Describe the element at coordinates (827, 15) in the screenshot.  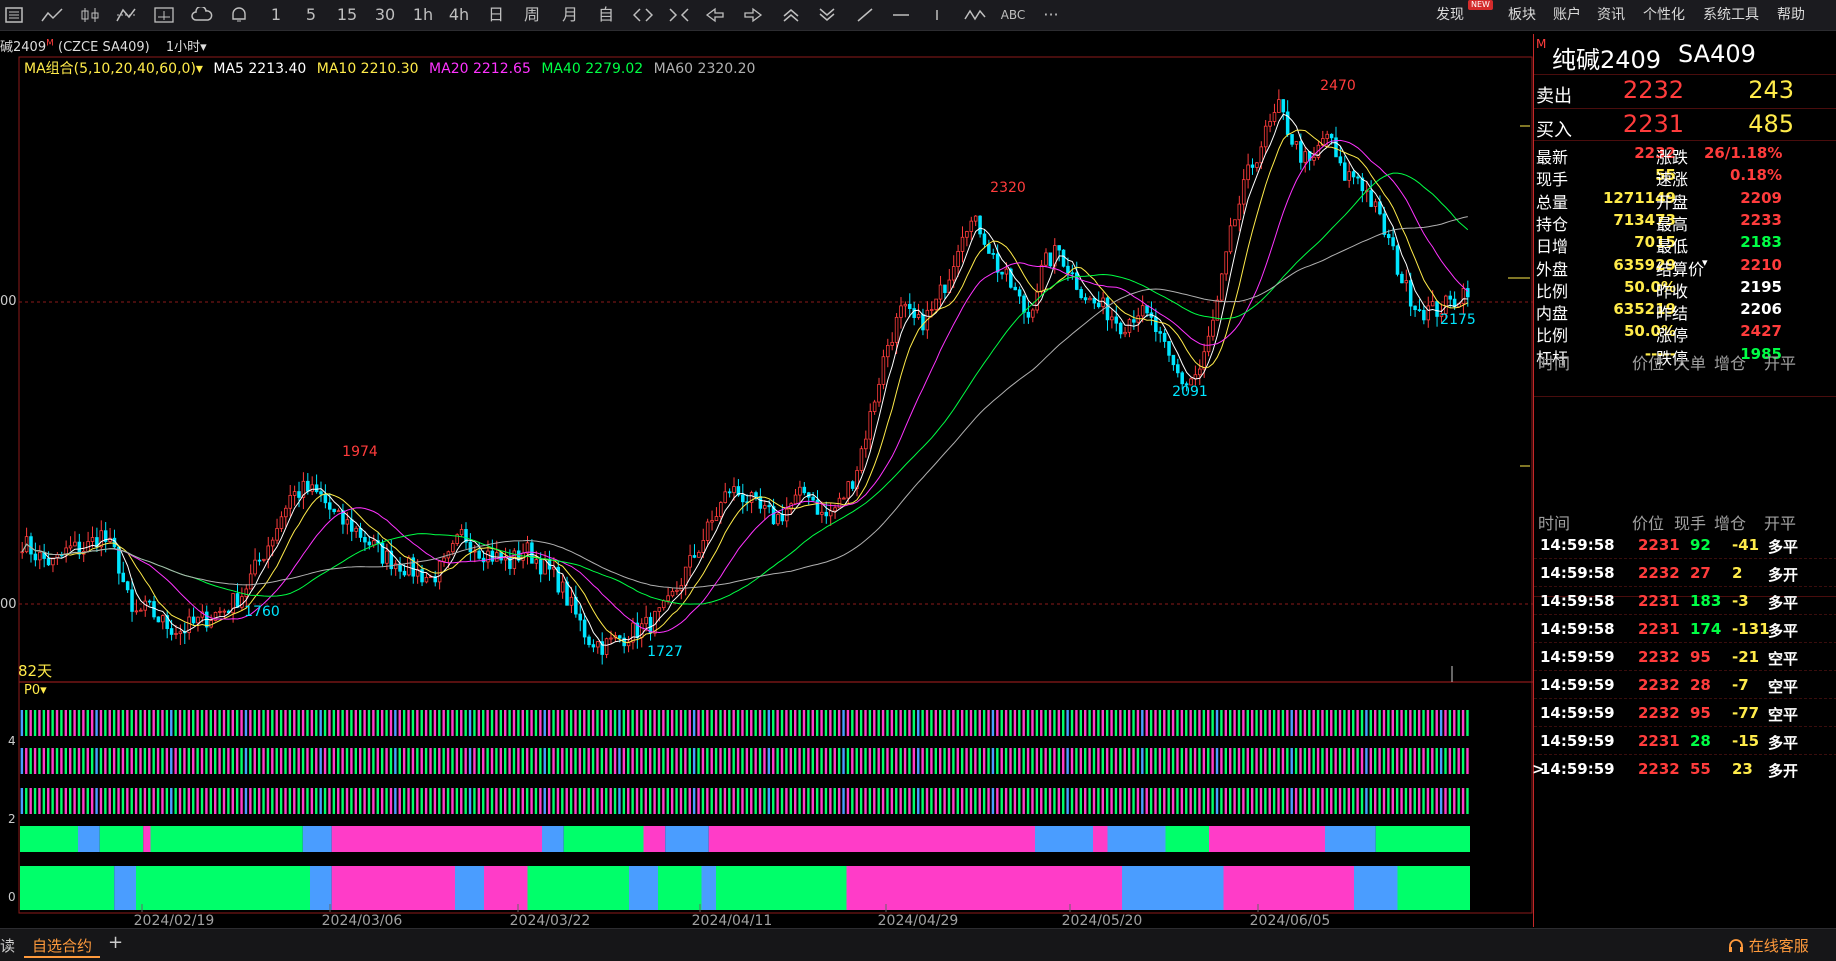
I see `arrow-down-icon` at that location.